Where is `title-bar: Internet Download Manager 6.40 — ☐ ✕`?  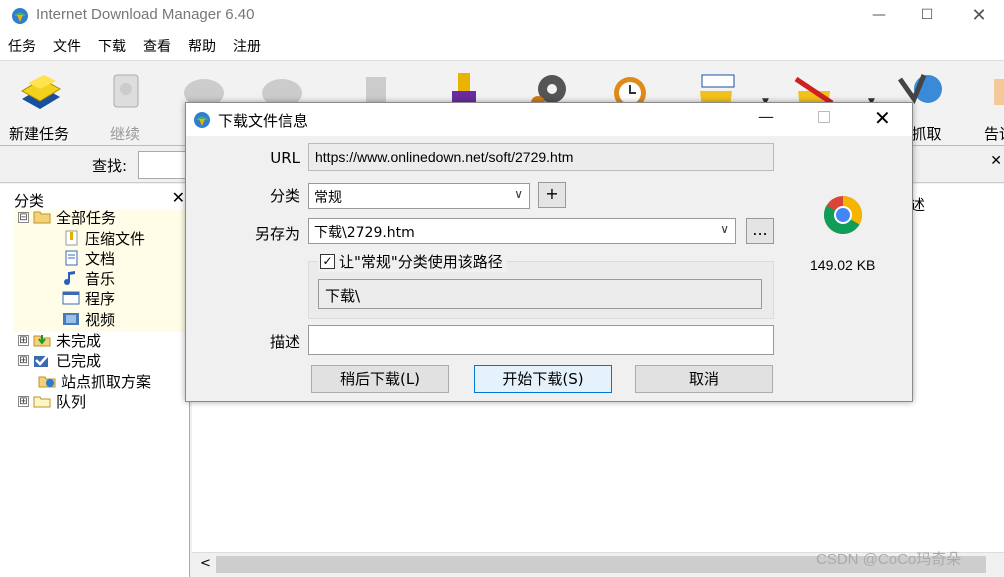
title-bar: Internet Download Manager 6.40 — ☐ ✕ is located at coordinates (502, 16).